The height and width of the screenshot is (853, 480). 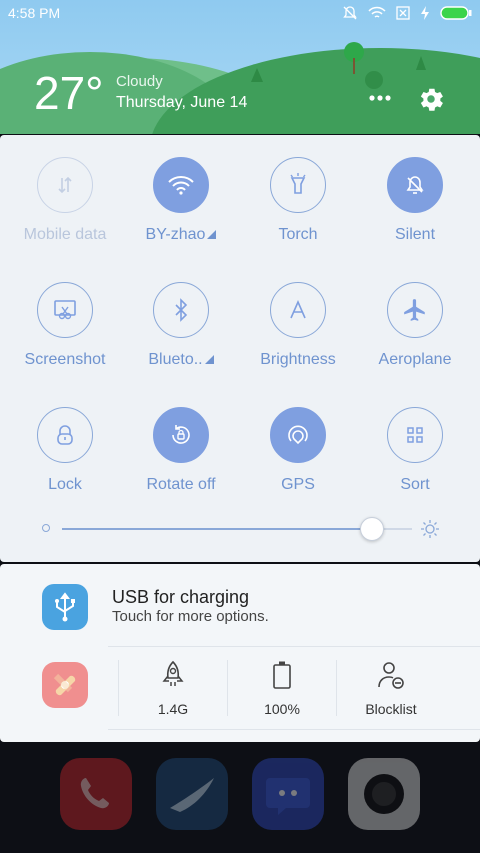 What do you see at coordinates (377, 12) in the screenshot?
I see `wifi-status-icon` at bounding box center [377, 12].